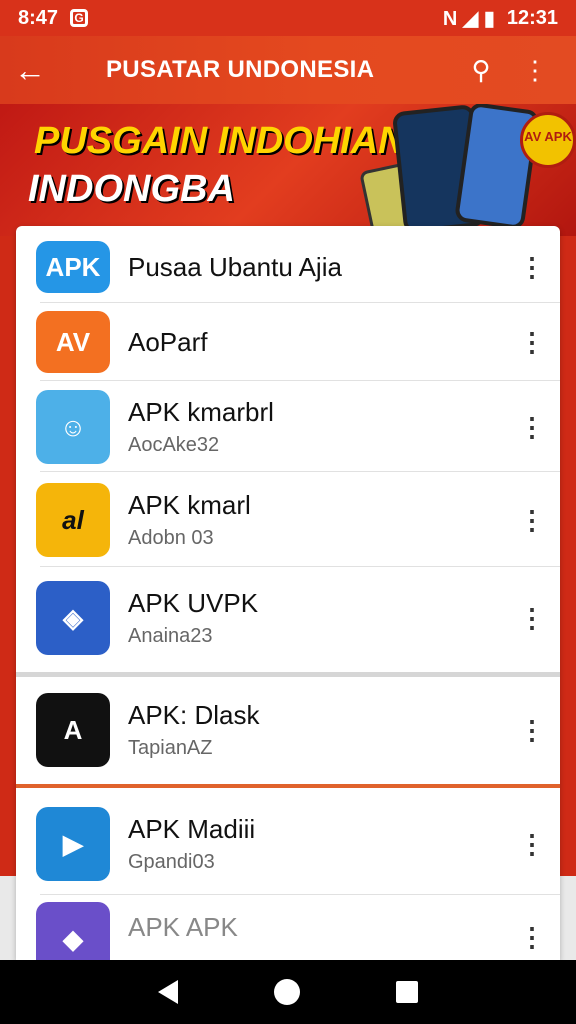 This screenshot has width=576, height=1024. I want to click on signal-wifi-battery-icon: N ◢ ▮, so click(468, 18).